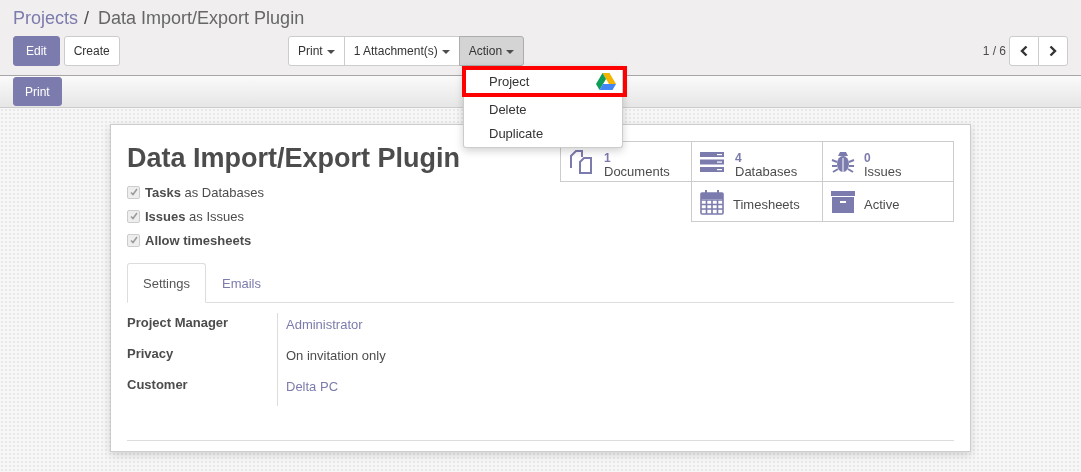 The image size is (1081, 472). I want to click on field-label: Privacy, so click(151, 354).